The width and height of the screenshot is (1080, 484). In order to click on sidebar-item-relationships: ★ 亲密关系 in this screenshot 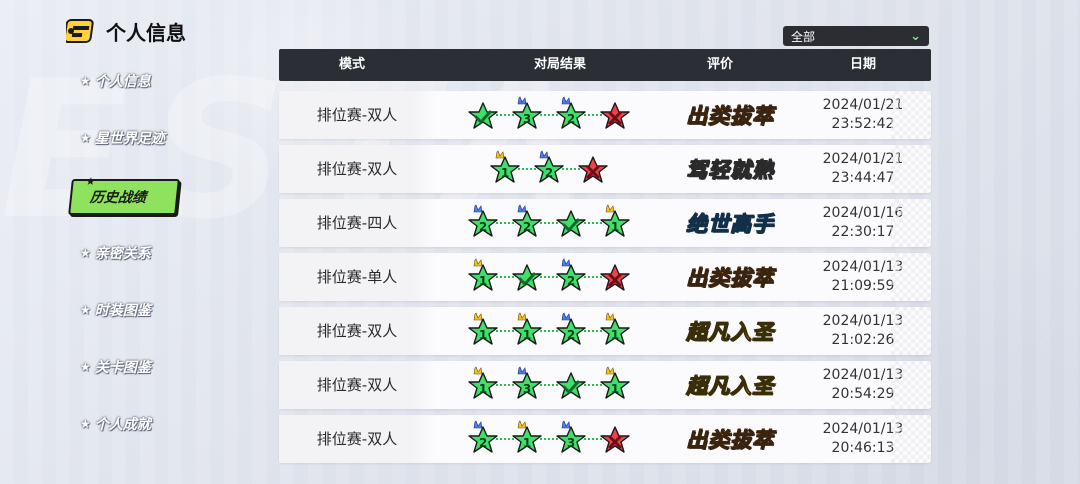, I will do `click(130, 253)`.